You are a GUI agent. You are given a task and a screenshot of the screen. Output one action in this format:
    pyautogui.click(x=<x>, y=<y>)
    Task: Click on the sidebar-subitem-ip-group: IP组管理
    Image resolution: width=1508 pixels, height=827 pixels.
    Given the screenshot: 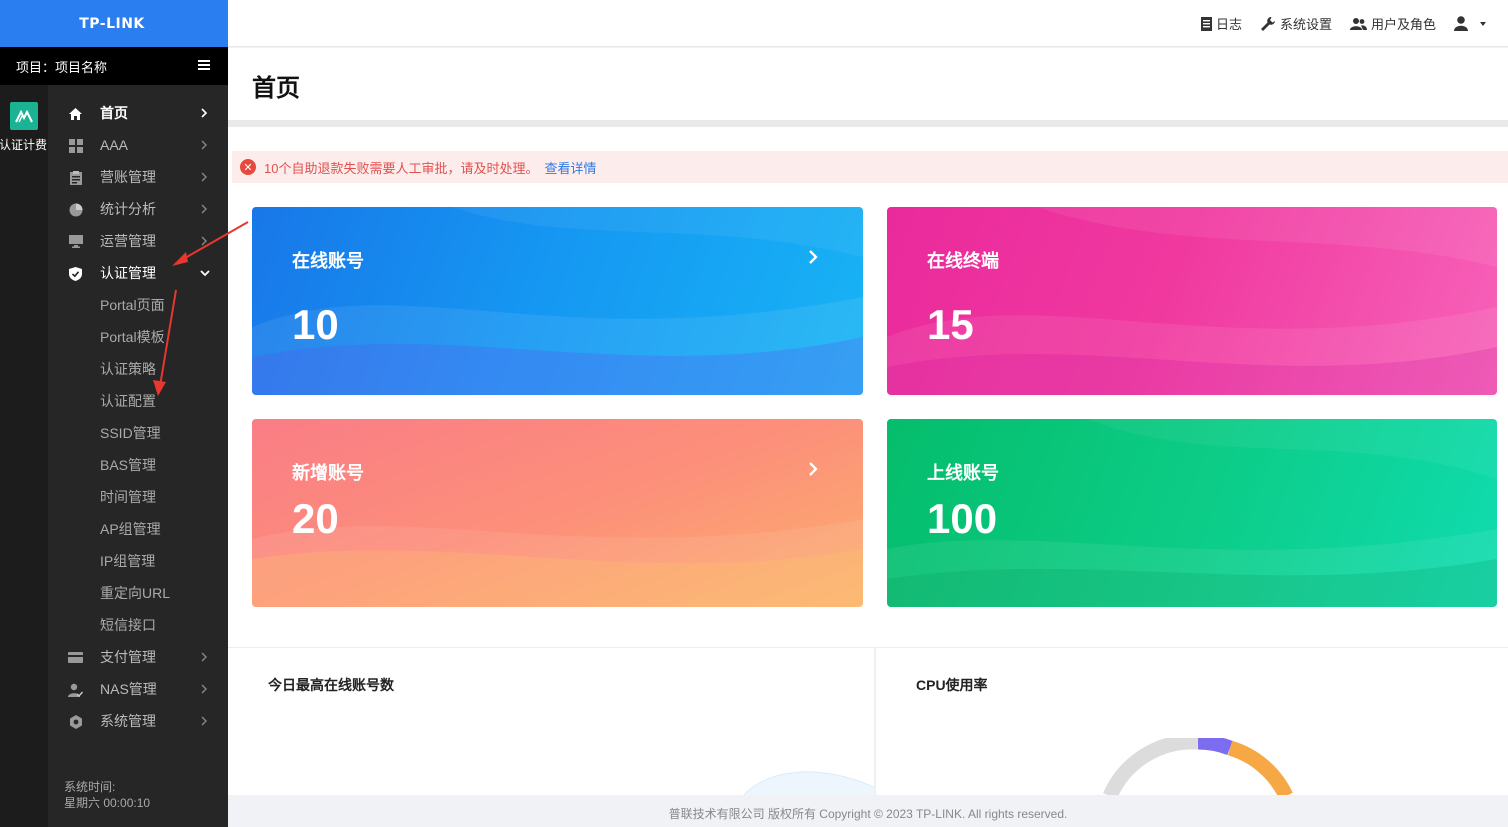 What is the action you would take?
    pyautogui.click(x=138, y=561)
    